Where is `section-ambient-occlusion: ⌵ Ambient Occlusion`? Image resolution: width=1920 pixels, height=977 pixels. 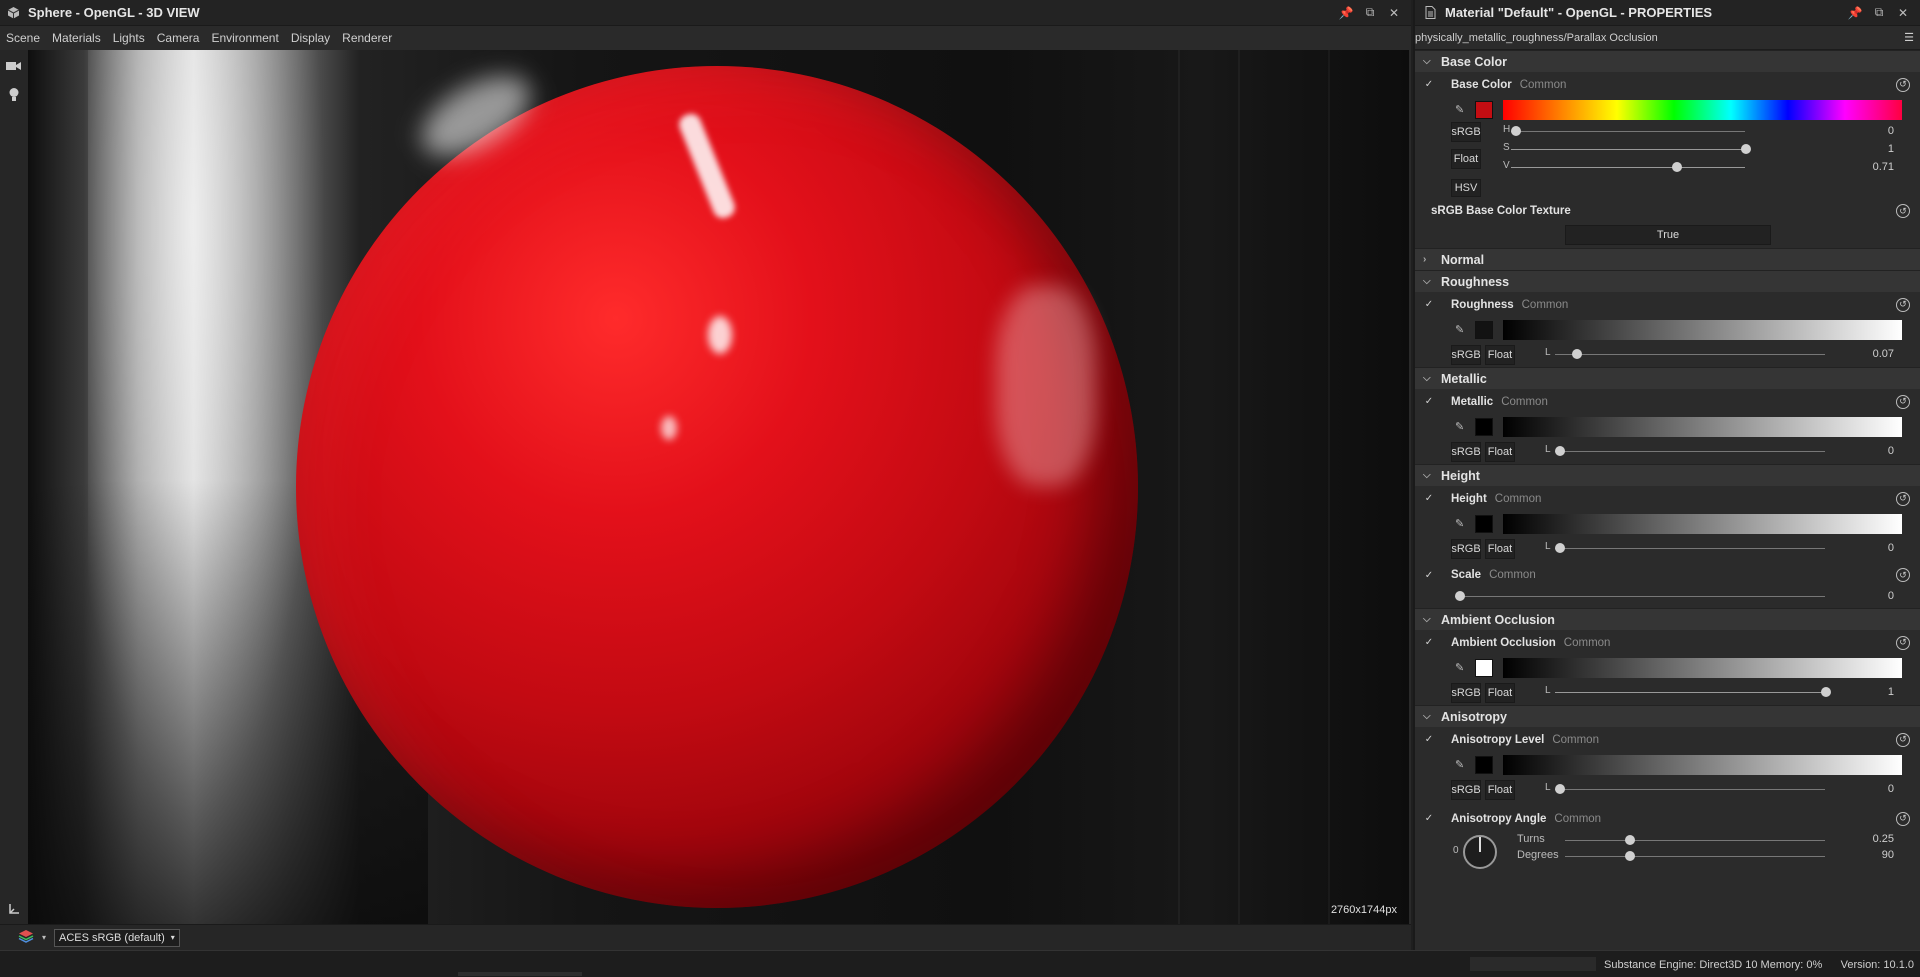
section-ambient-occlusion: ⌵ Ambient Occlusion is located at coordinates (1667, 619).